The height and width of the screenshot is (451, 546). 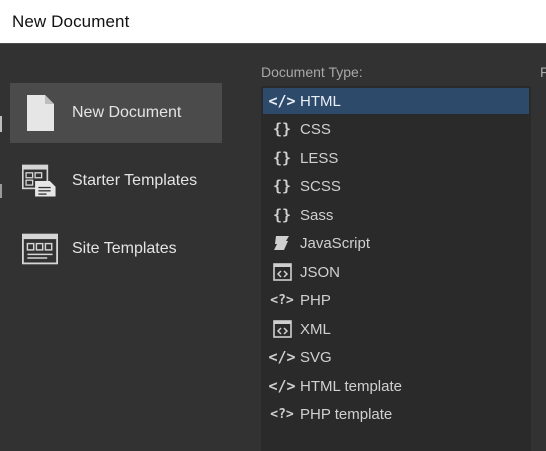 I want to click on list-item-label: Sass, so click(x=317, y=215).